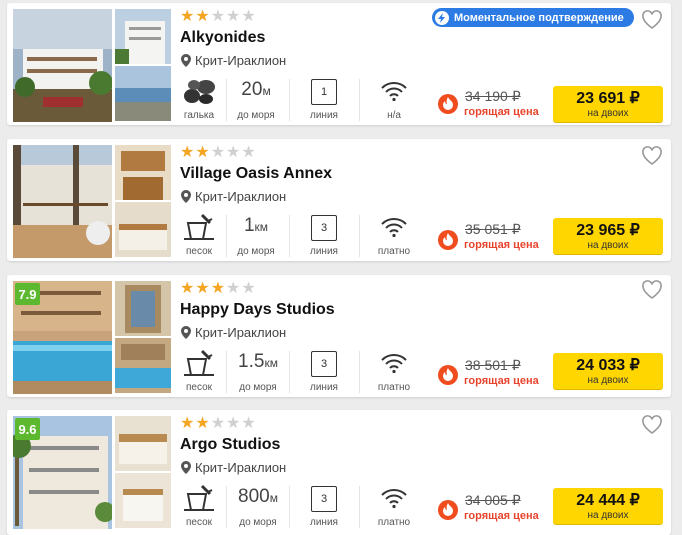  I want to click on old-price: 38 501 ₽, so click(493, 365).